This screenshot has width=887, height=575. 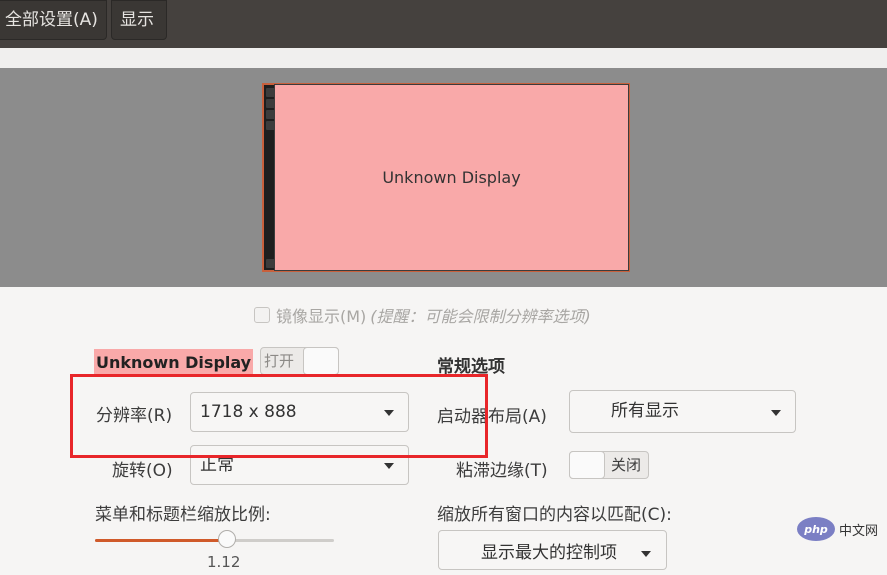 I want to click on all-settings-button: 全部设置(A), so click(x=53, y=20).